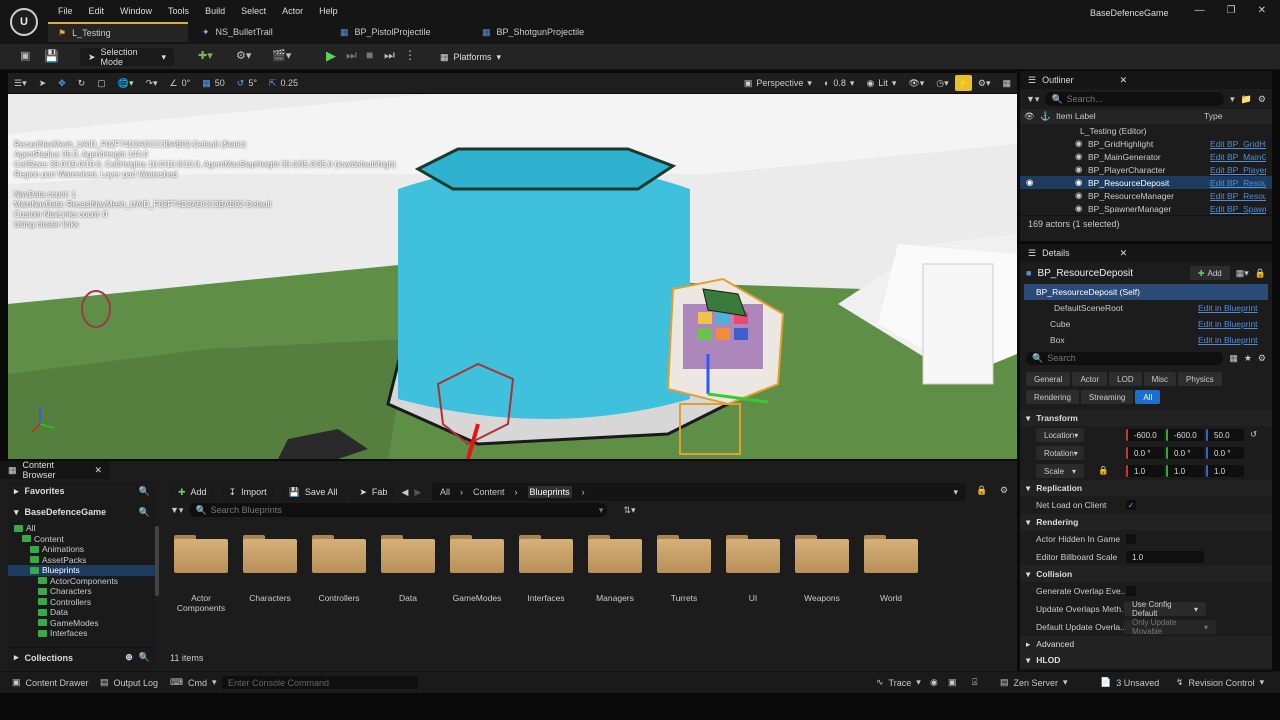 Image resolution: width=1280 pixels, height=720 pixels. Describe the element at coordinates (974, 682) in the screenshot. I see `bookmark-icon: ⍓` at that location.